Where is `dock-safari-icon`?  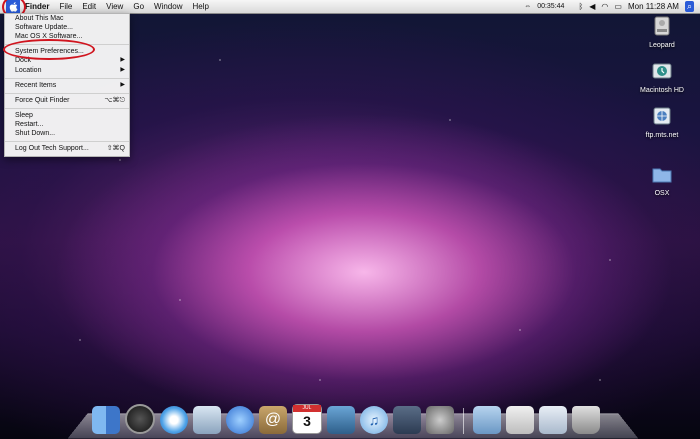
dock-safari-icon is located at coordinates (174, 420).